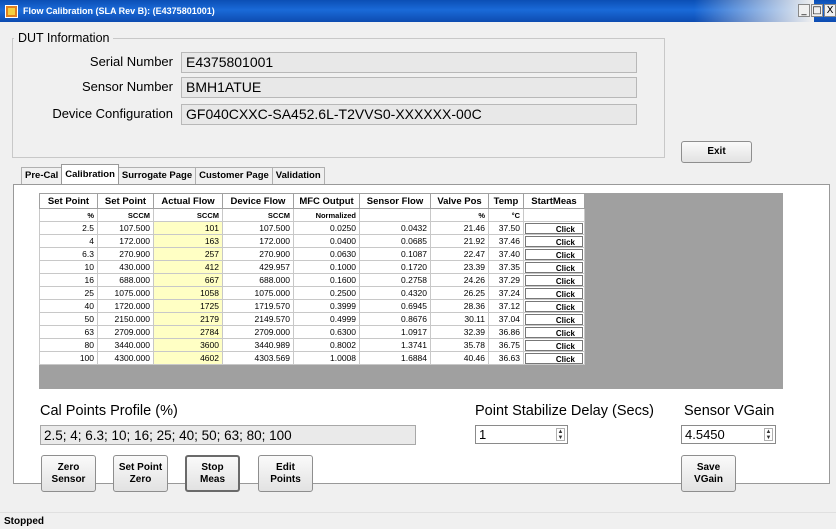 Image resolution: width=836 pixels, height=529 pixels. I want to click on table-cell: 257, so click(188, 254).